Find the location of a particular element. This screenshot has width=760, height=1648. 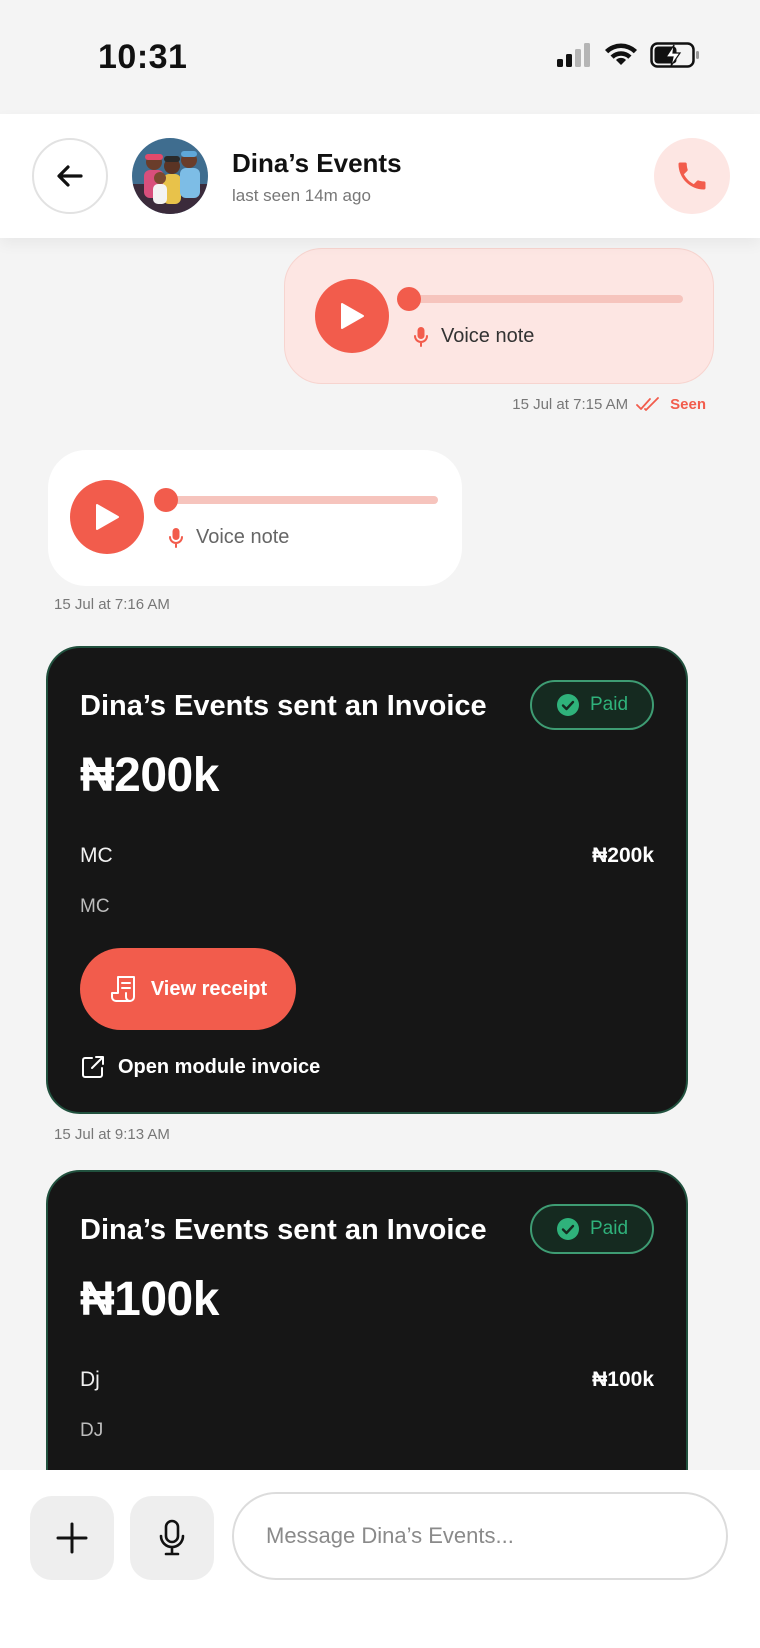

phone-icon is located at coordinates (692, 176).